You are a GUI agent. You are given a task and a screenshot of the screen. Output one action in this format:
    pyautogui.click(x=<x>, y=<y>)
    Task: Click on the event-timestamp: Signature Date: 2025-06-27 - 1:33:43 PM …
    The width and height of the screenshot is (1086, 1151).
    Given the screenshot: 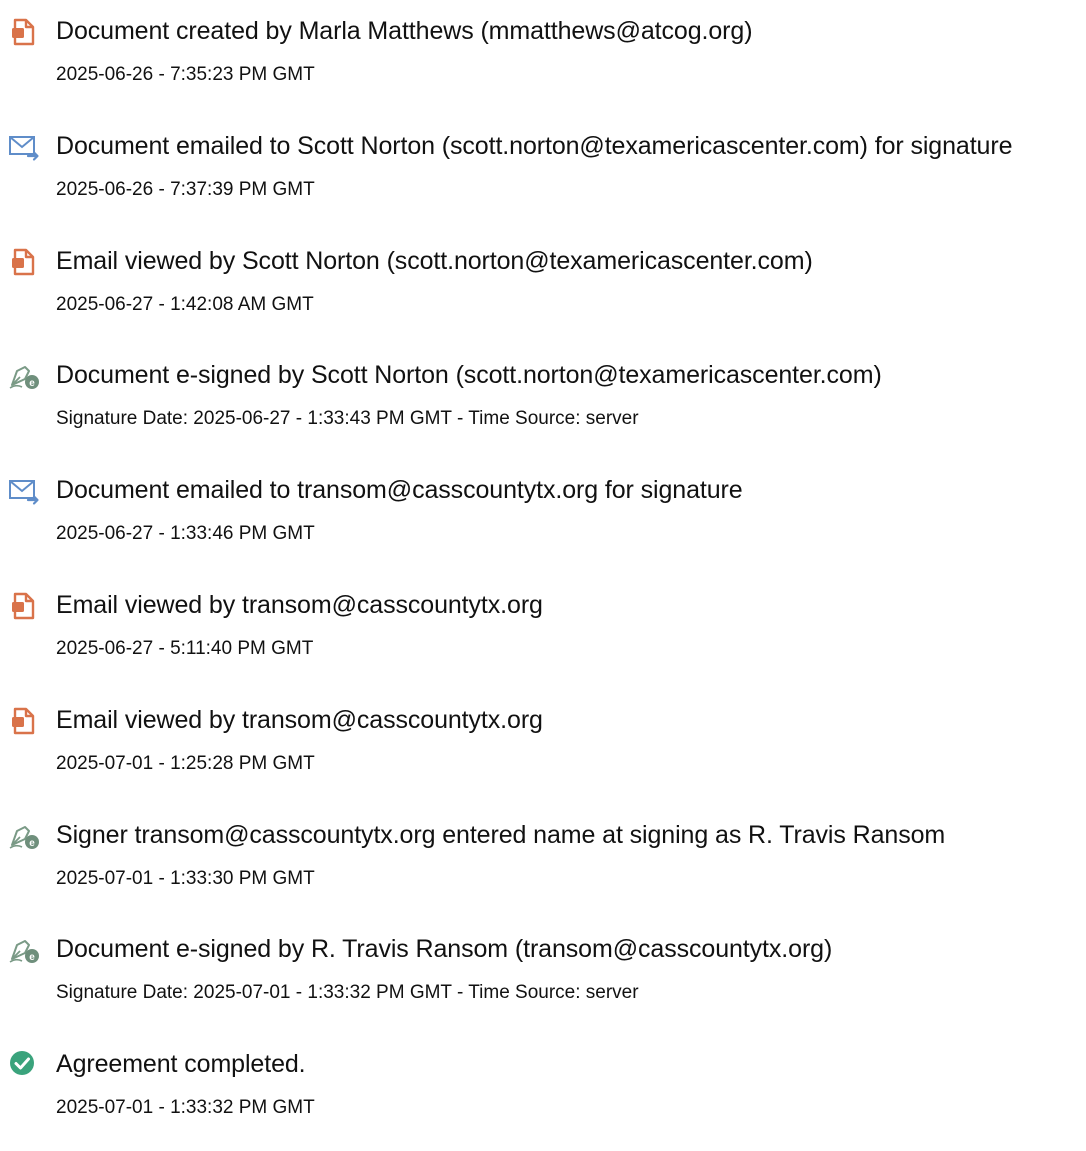 What is the action you would take?
    pyautogui.click(x=347, y=419)
    